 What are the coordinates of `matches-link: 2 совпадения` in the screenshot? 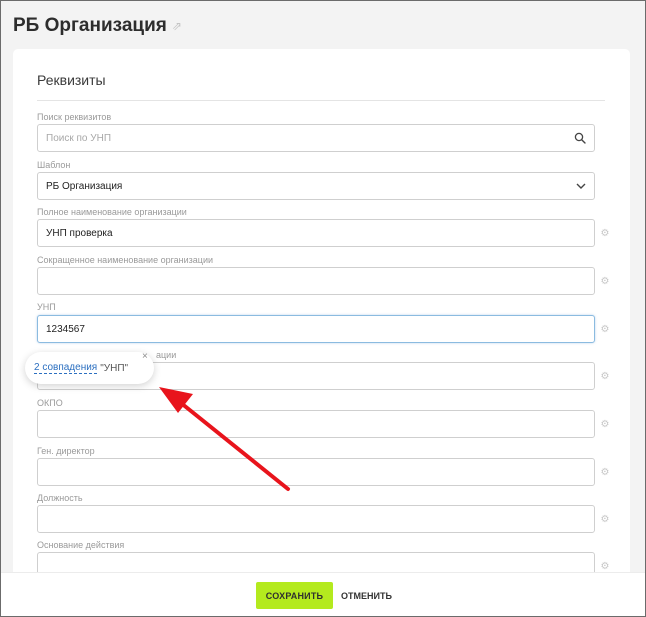 It's located at (66, 368).